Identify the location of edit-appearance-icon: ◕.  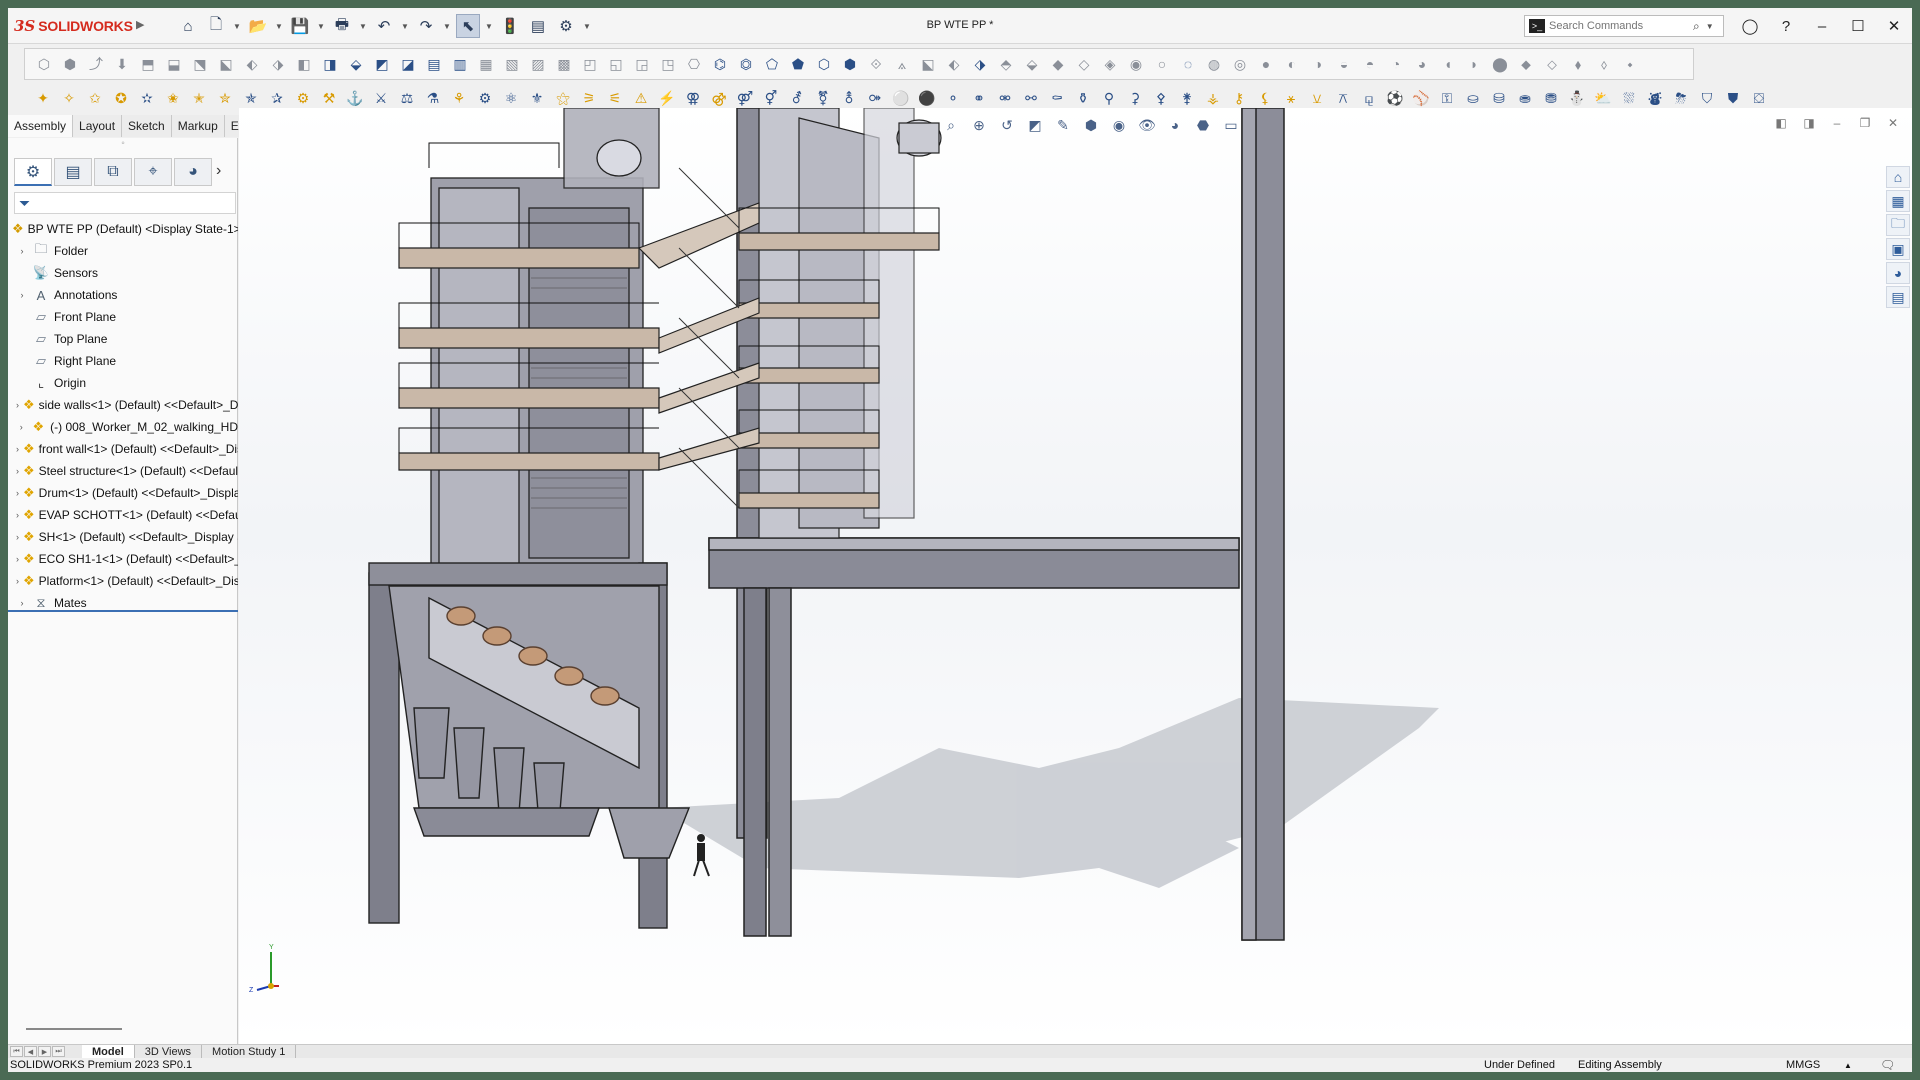
(1175, 125).